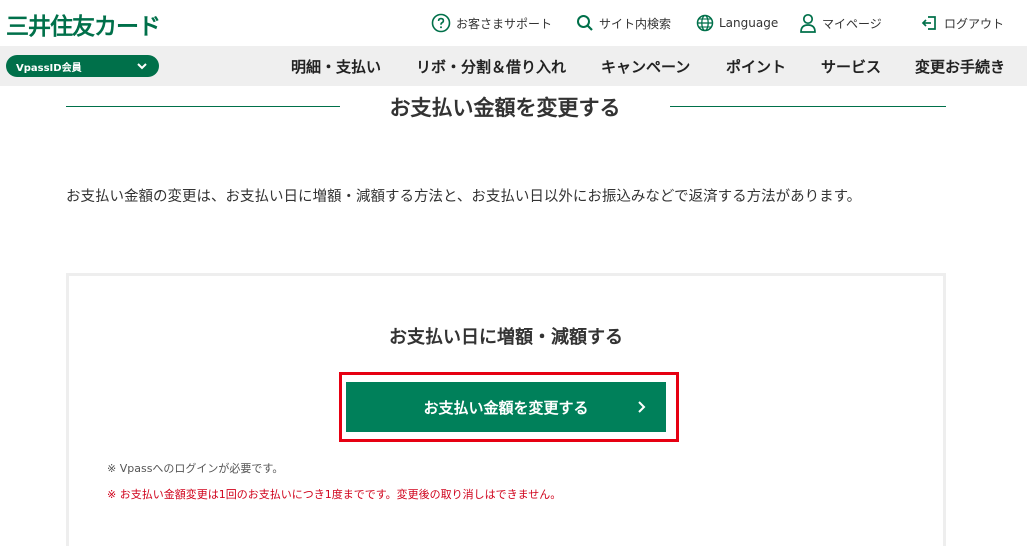 The width and height of the screenshot is (1027, 546). What do you see at coordinates (851, 66) in the screenshot?
I see `nav-item-services: サービス` at bounding box center [851, 66].